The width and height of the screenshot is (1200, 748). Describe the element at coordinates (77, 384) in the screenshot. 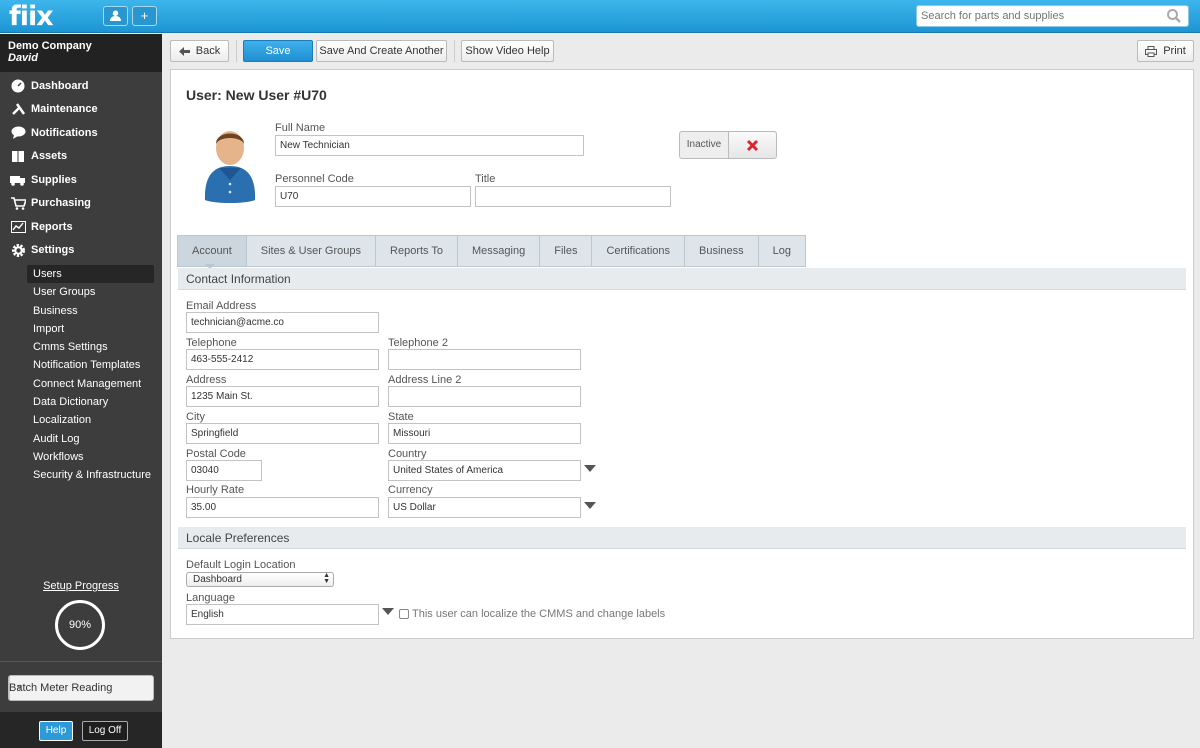

I see `subnav-connect-management: Connect Management` at that location.